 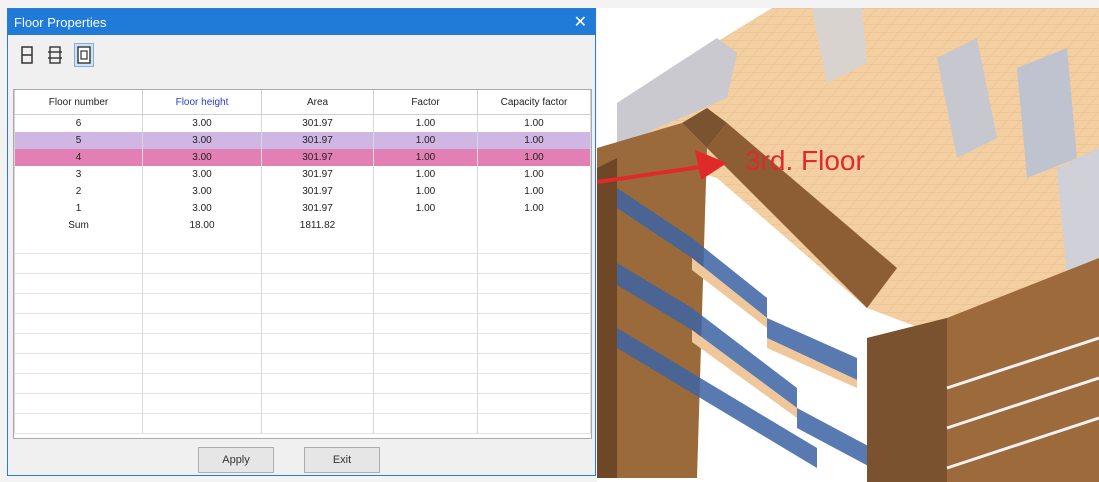 What do you see at coordinates (534, 102) in the screenshot?
I see `col-capacity-factor: Capacity factor` at bounding box center [534, 102].